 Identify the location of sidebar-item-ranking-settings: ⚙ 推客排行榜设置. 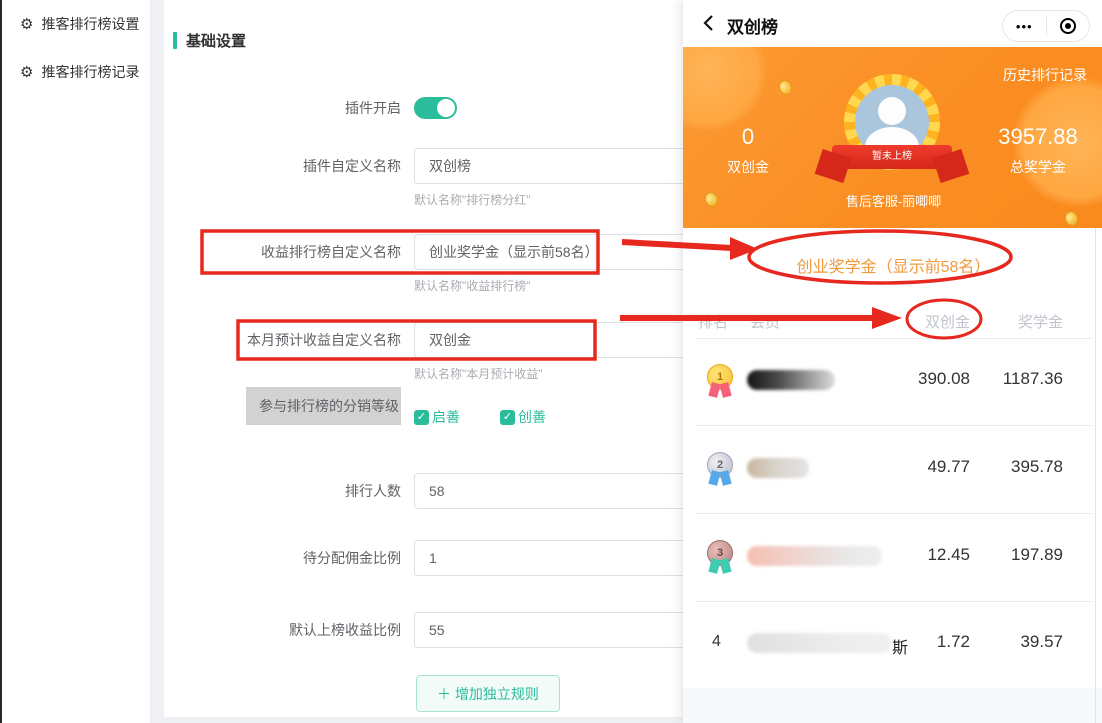
(76, 24).